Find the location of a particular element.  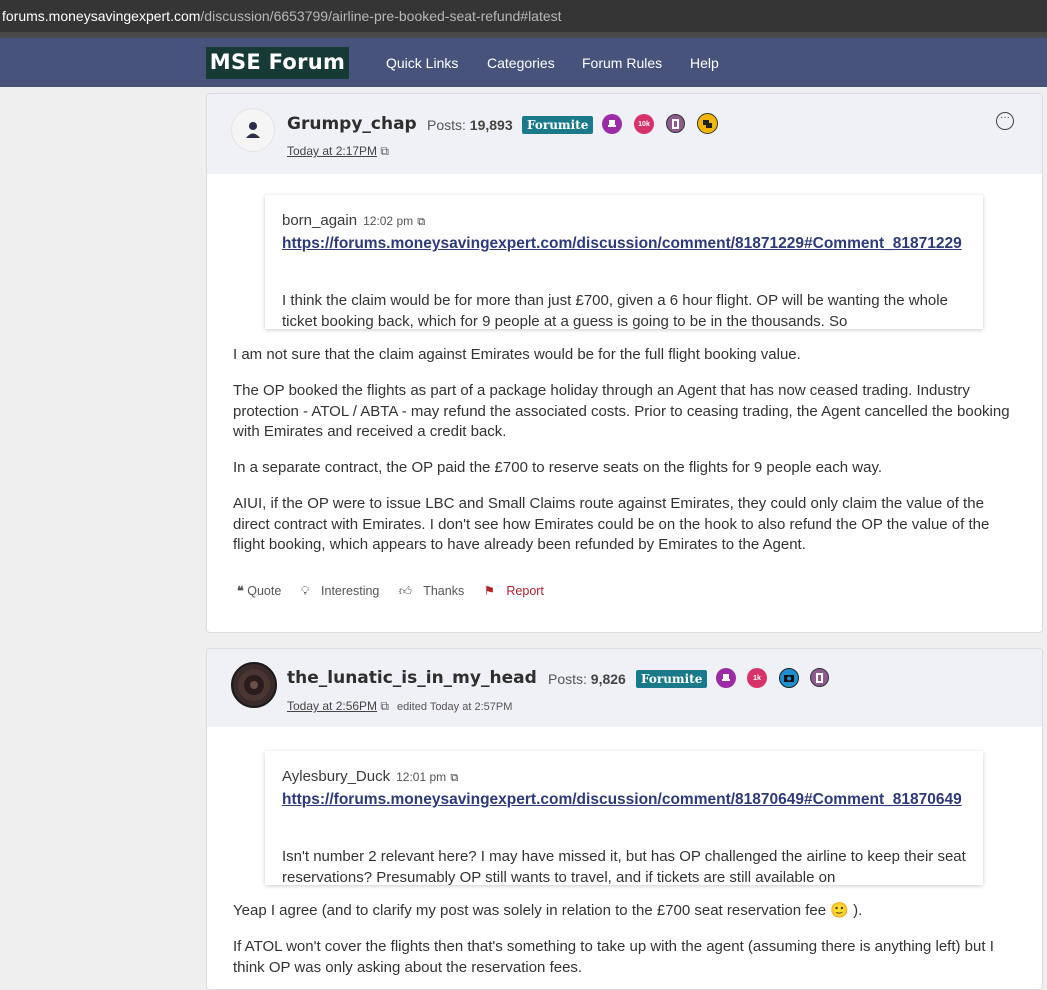

quote-header: Aylesbury_Duck 12:01 pm ⧉ is located at coordinates (370, 776).